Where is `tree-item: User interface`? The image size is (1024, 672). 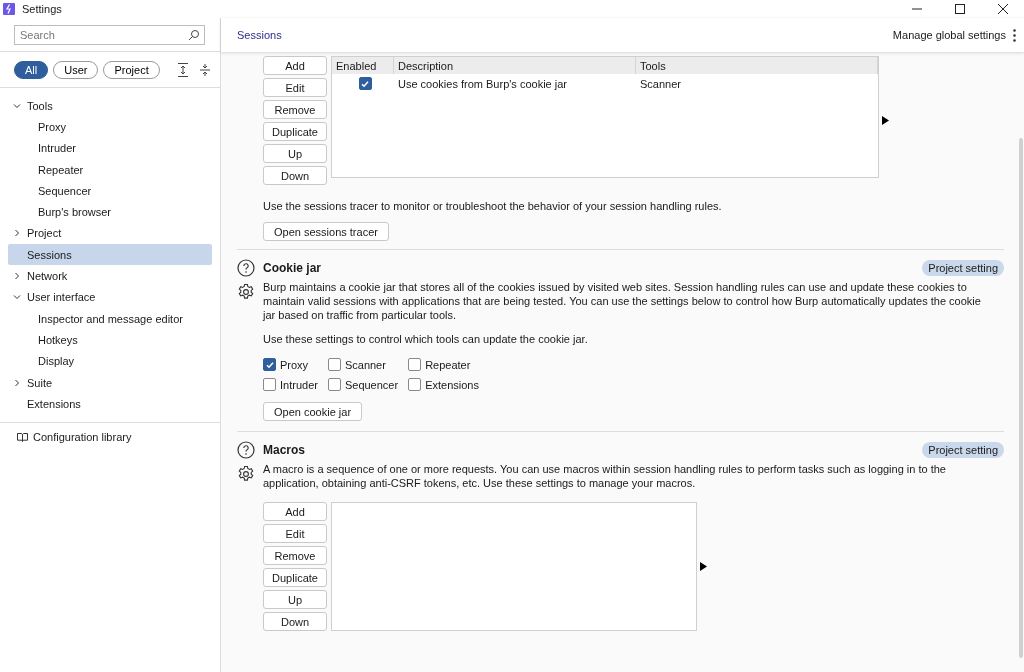 tree-item: User interface is located at coordinates (110, 297).